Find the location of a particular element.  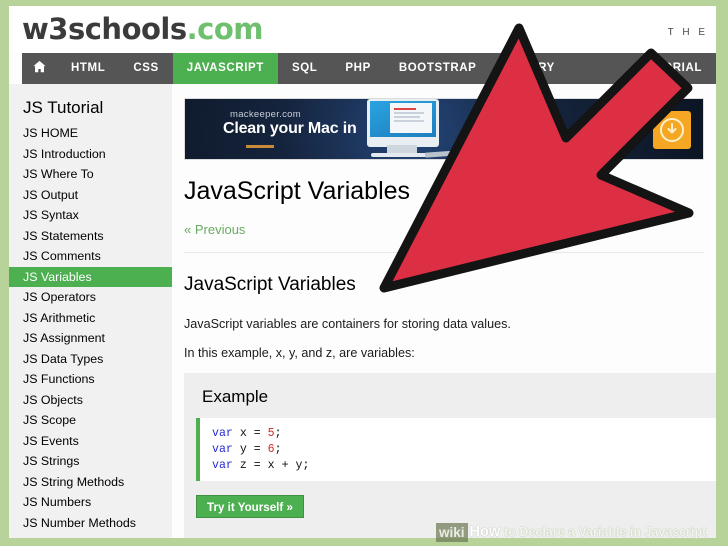

watermark-how: How is located at coordinates (485, 532).